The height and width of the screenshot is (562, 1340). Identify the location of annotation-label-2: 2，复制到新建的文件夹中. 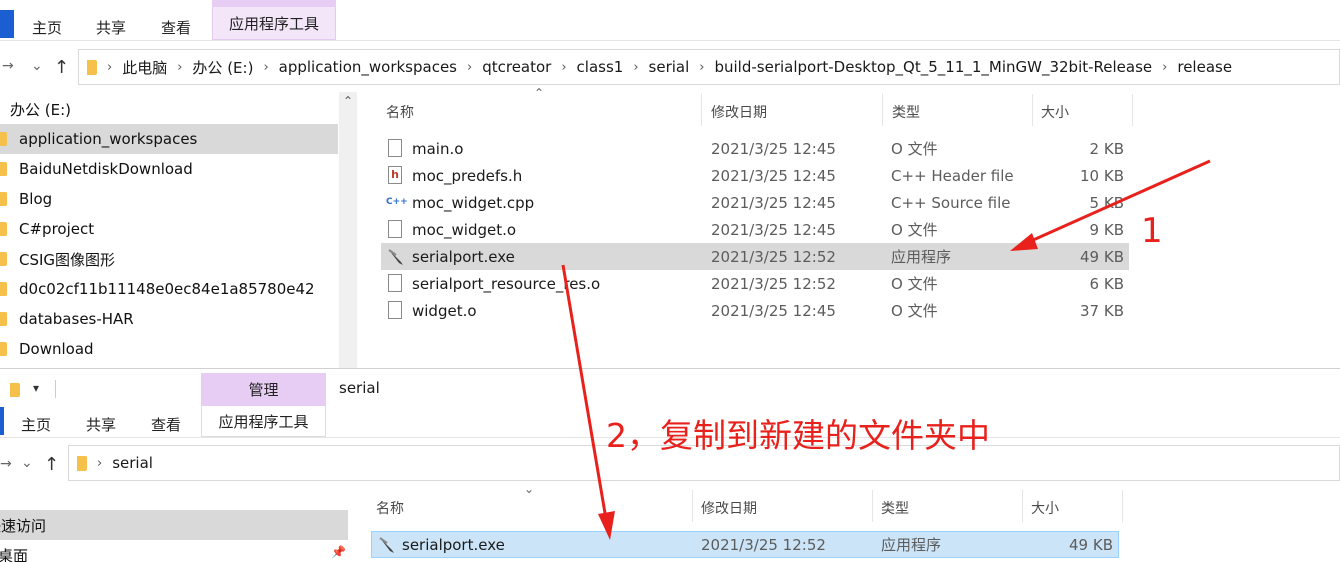
(798, 433).